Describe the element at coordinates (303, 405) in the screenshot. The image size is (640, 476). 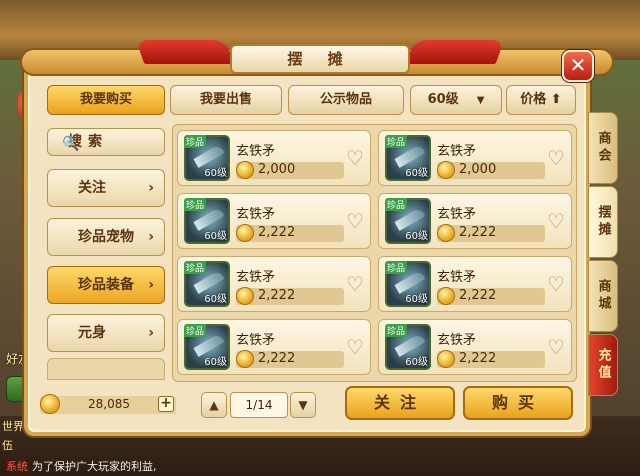
I see `page-down-button: ▼` at that location.